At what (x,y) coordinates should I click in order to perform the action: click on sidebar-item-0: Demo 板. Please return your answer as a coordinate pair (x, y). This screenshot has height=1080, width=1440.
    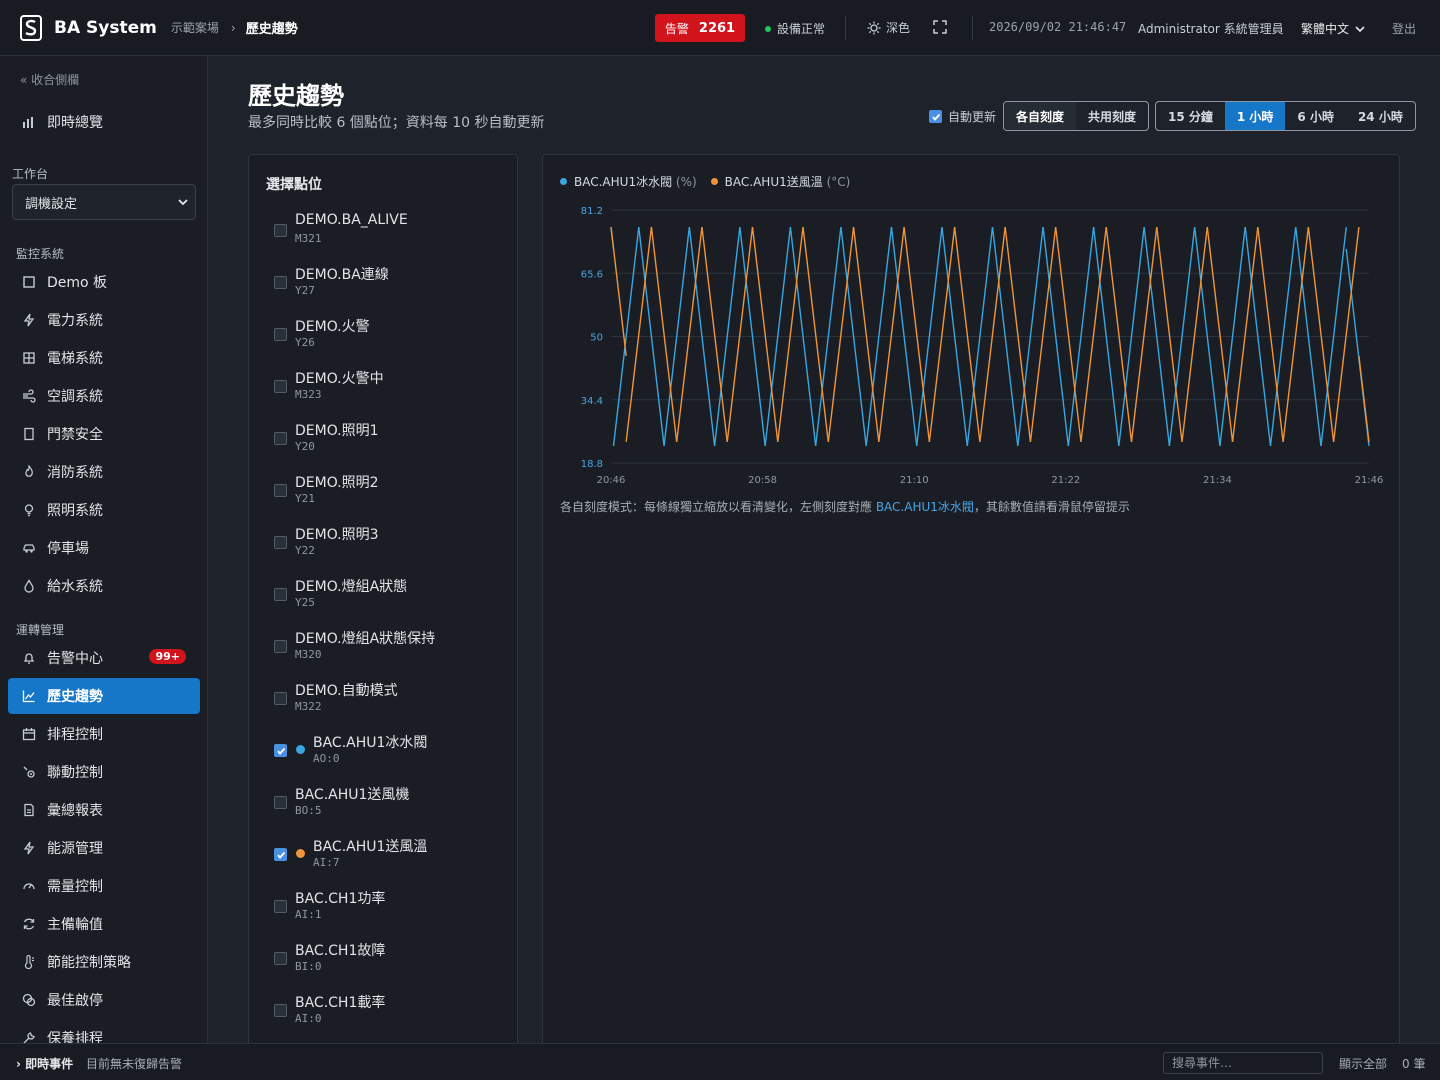
    Looking at the image, I should click on (104, 282).